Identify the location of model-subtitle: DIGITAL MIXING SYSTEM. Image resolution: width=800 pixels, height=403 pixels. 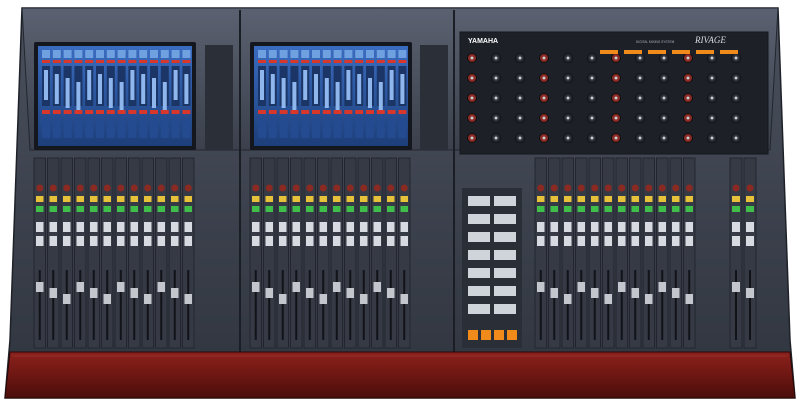
(655, 42).